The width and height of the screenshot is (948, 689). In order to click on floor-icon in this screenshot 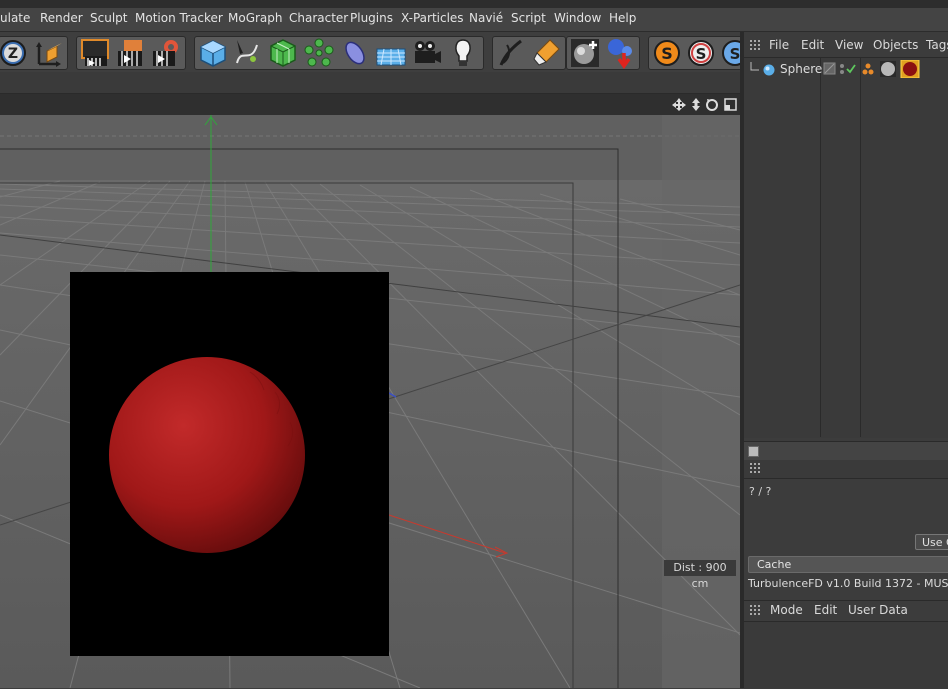, I will do `click(391, 53)`.